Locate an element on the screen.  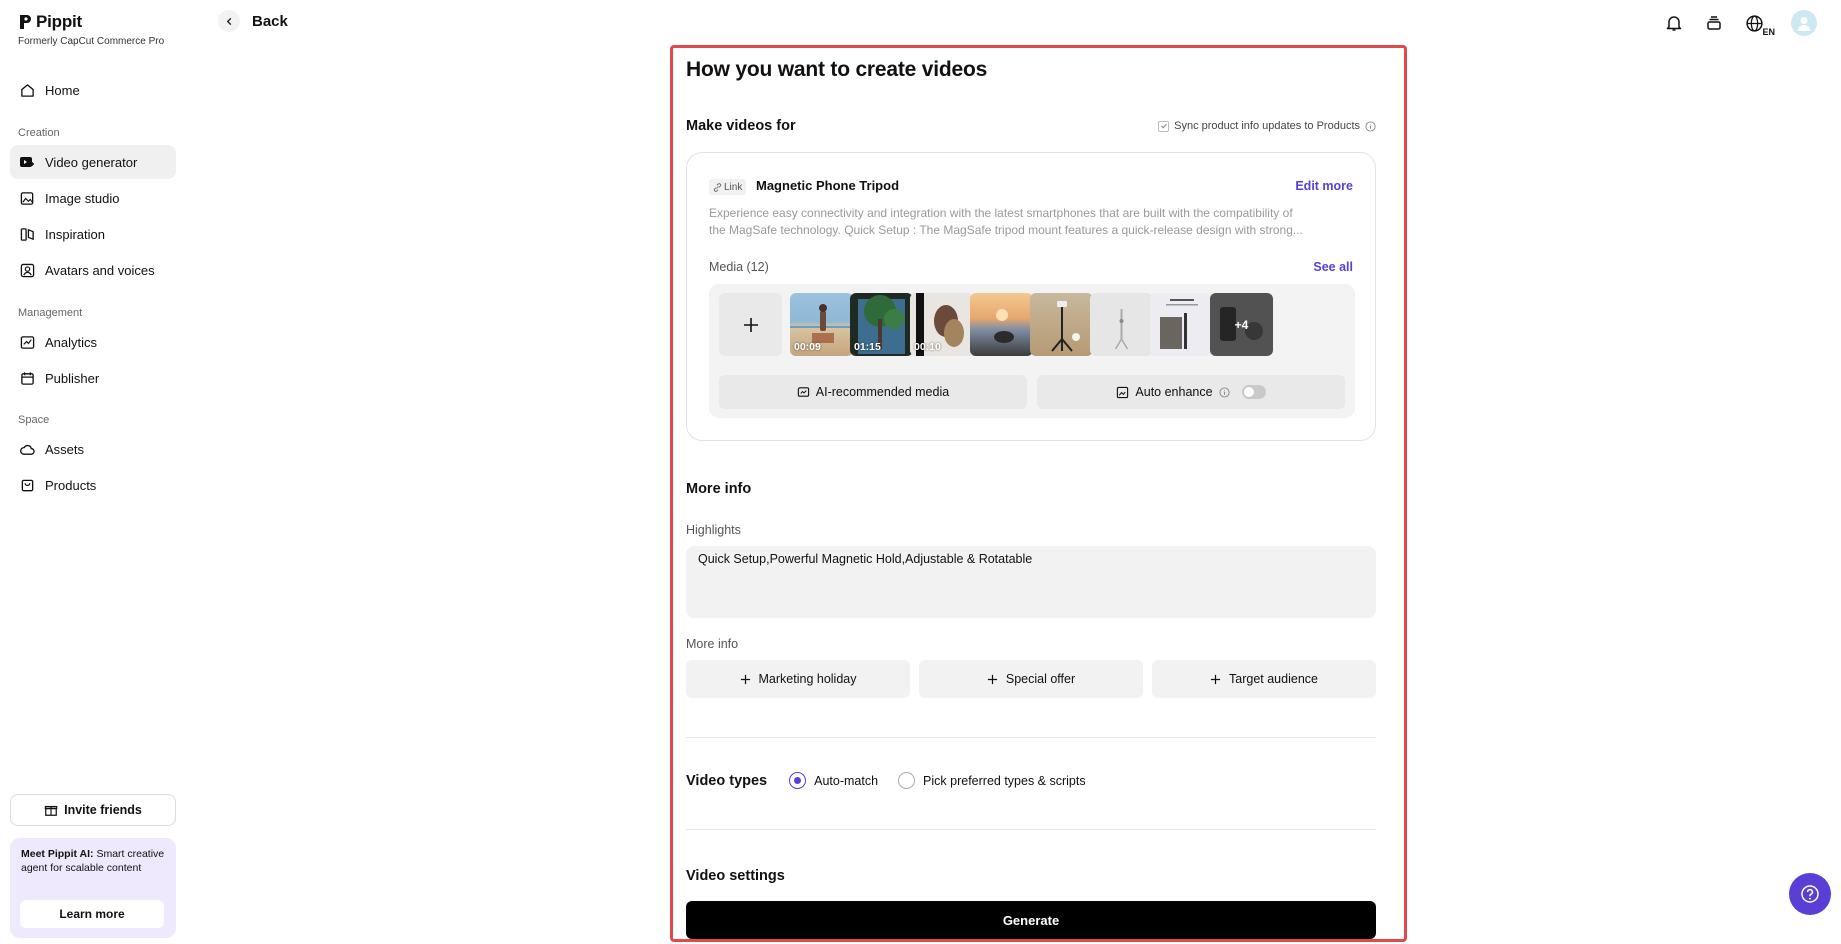
link-icon is located at coordinates (717, 187).